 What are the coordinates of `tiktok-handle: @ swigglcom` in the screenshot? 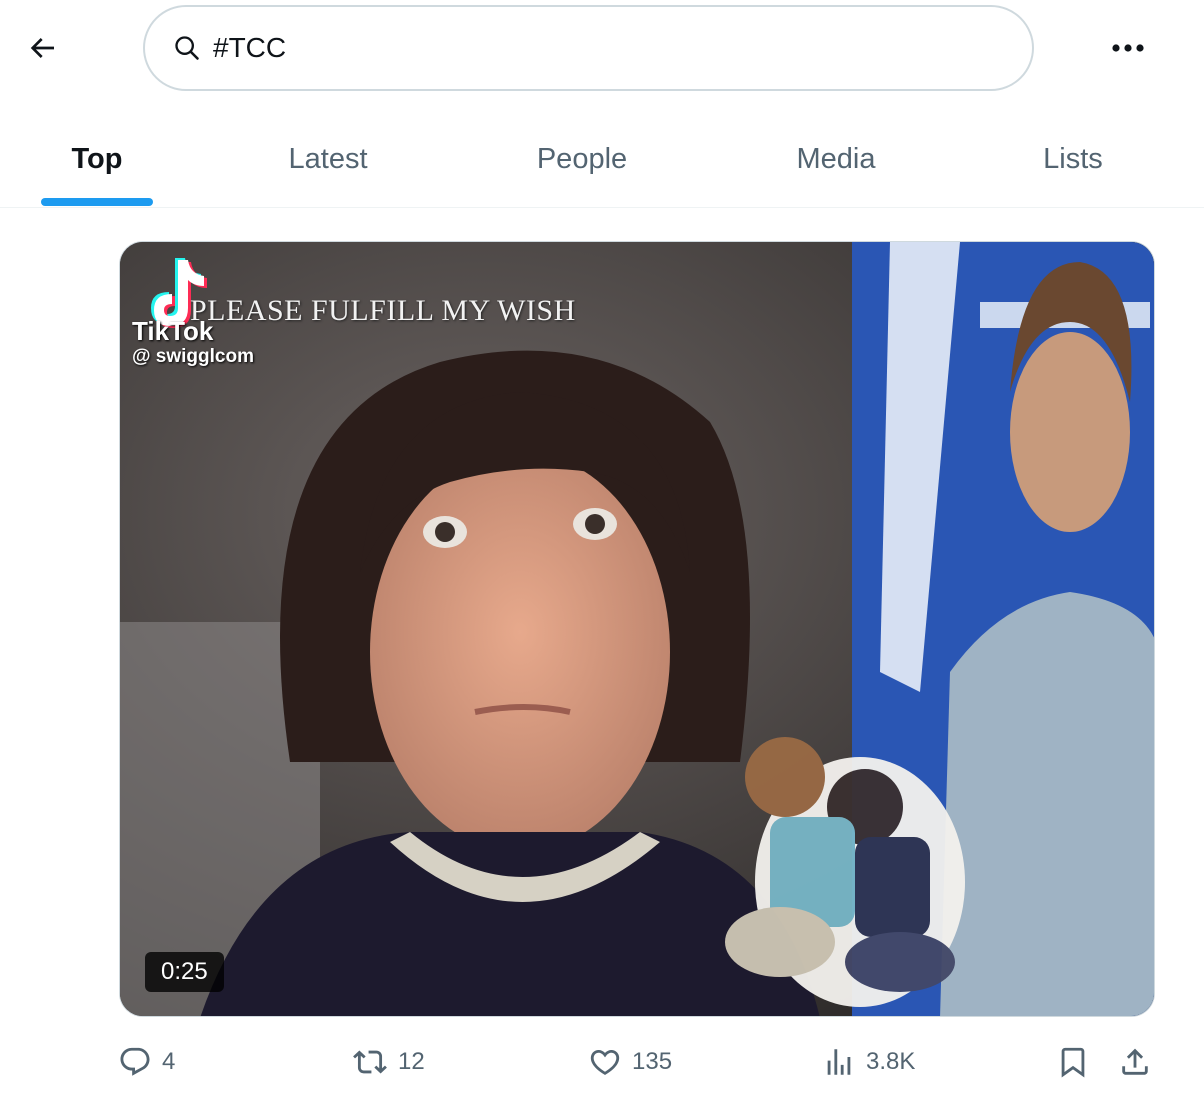 It's located at (193, 356).